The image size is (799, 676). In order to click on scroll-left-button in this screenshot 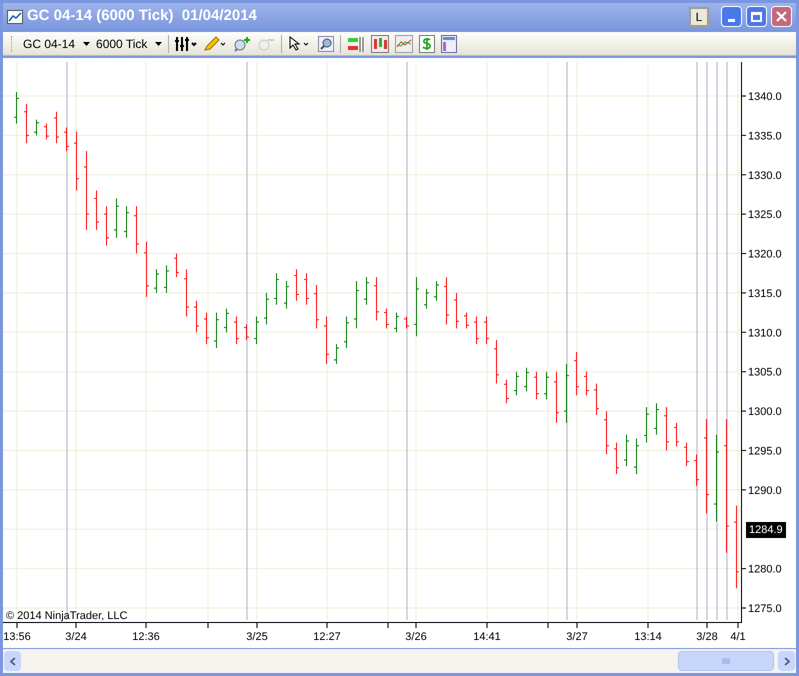, I will do `click(12, 661)`.